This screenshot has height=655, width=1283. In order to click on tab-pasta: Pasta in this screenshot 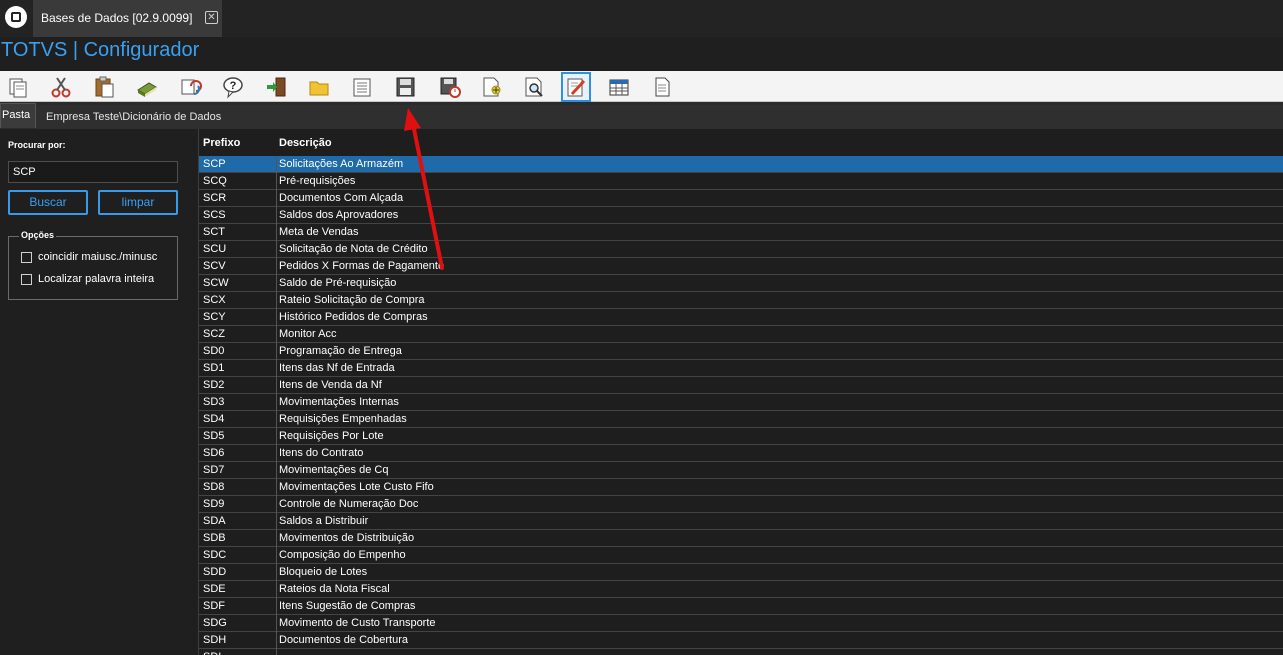, I will do `click(18, 115)`.